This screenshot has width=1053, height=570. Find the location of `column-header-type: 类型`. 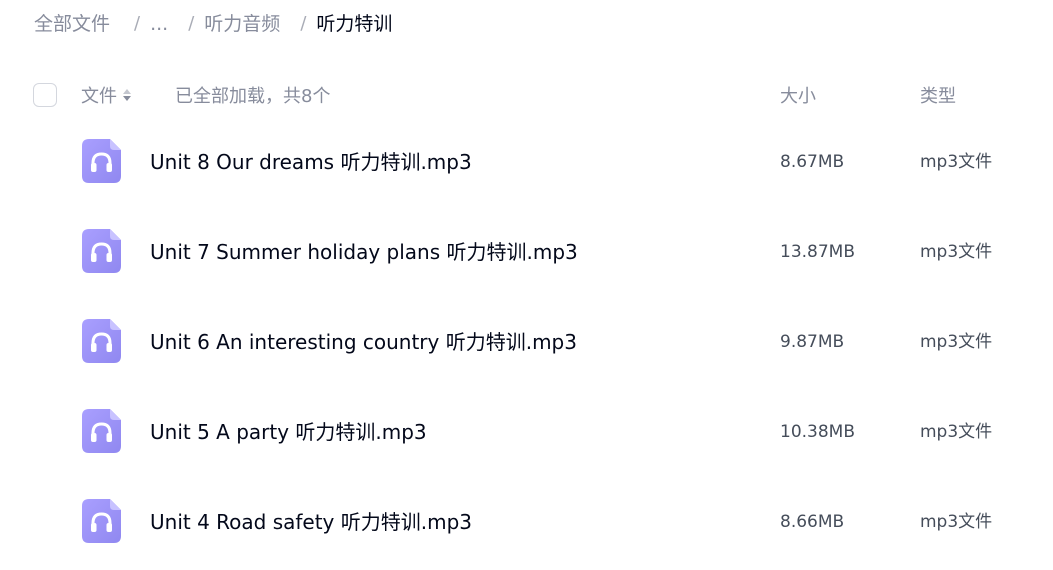

column-header-type: 类型 is located at coordinates (938, 95).